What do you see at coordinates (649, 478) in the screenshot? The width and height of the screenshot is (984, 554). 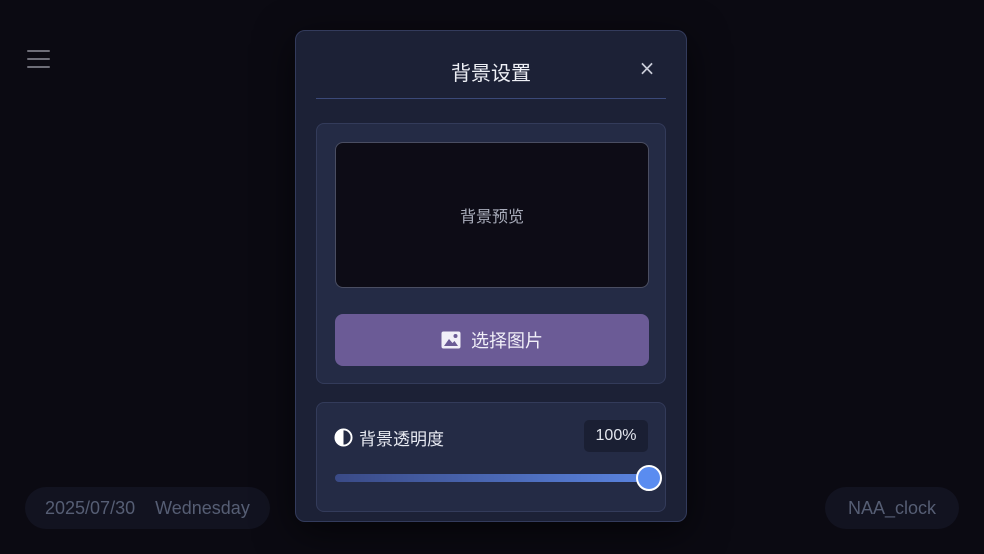 I see `slider-thumb` at bounding box center [649, 478].